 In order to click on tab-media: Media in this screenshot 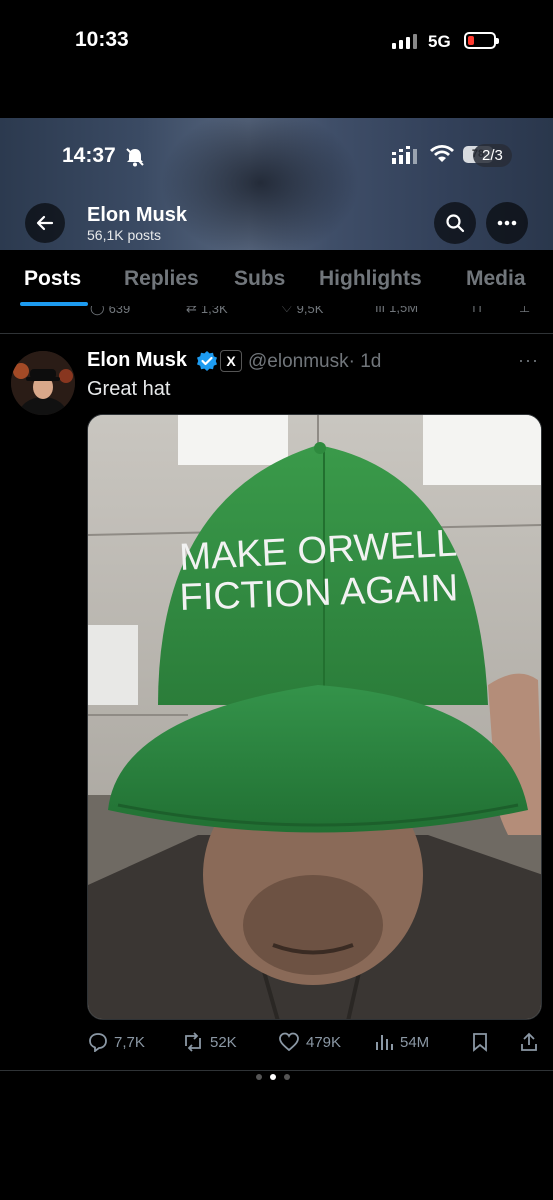, I will do `click(496, 279)`.